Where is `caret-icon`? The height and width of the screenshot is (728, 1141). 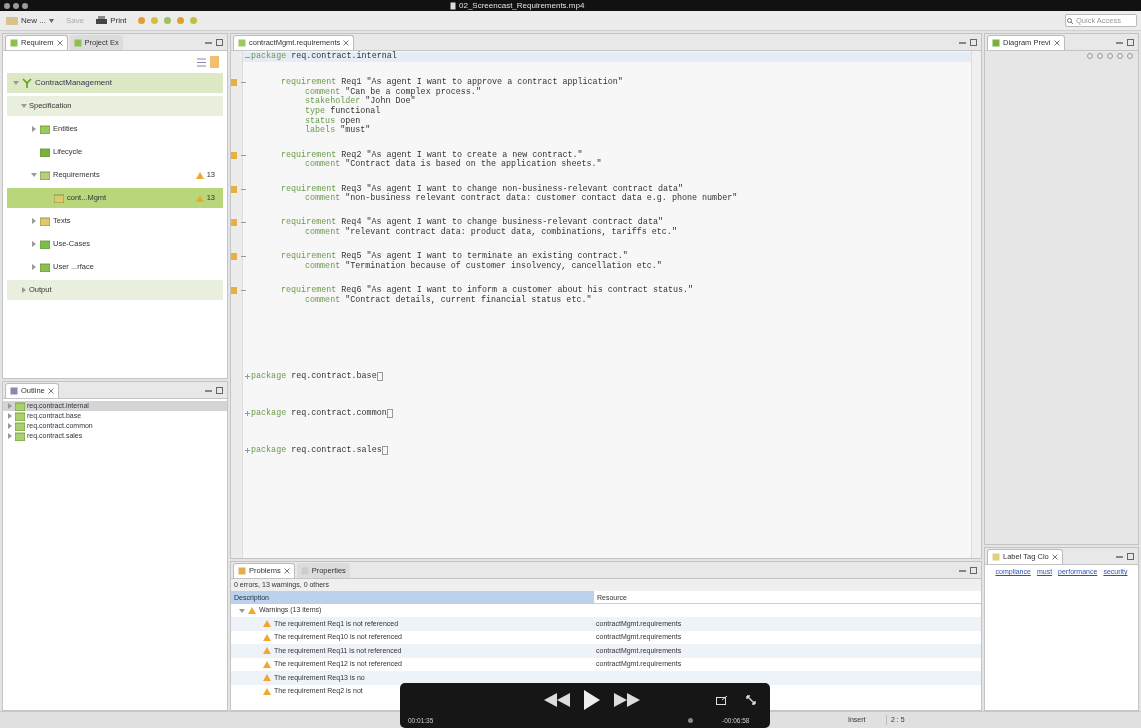
caret-icon is located at coordinates (51, 20).